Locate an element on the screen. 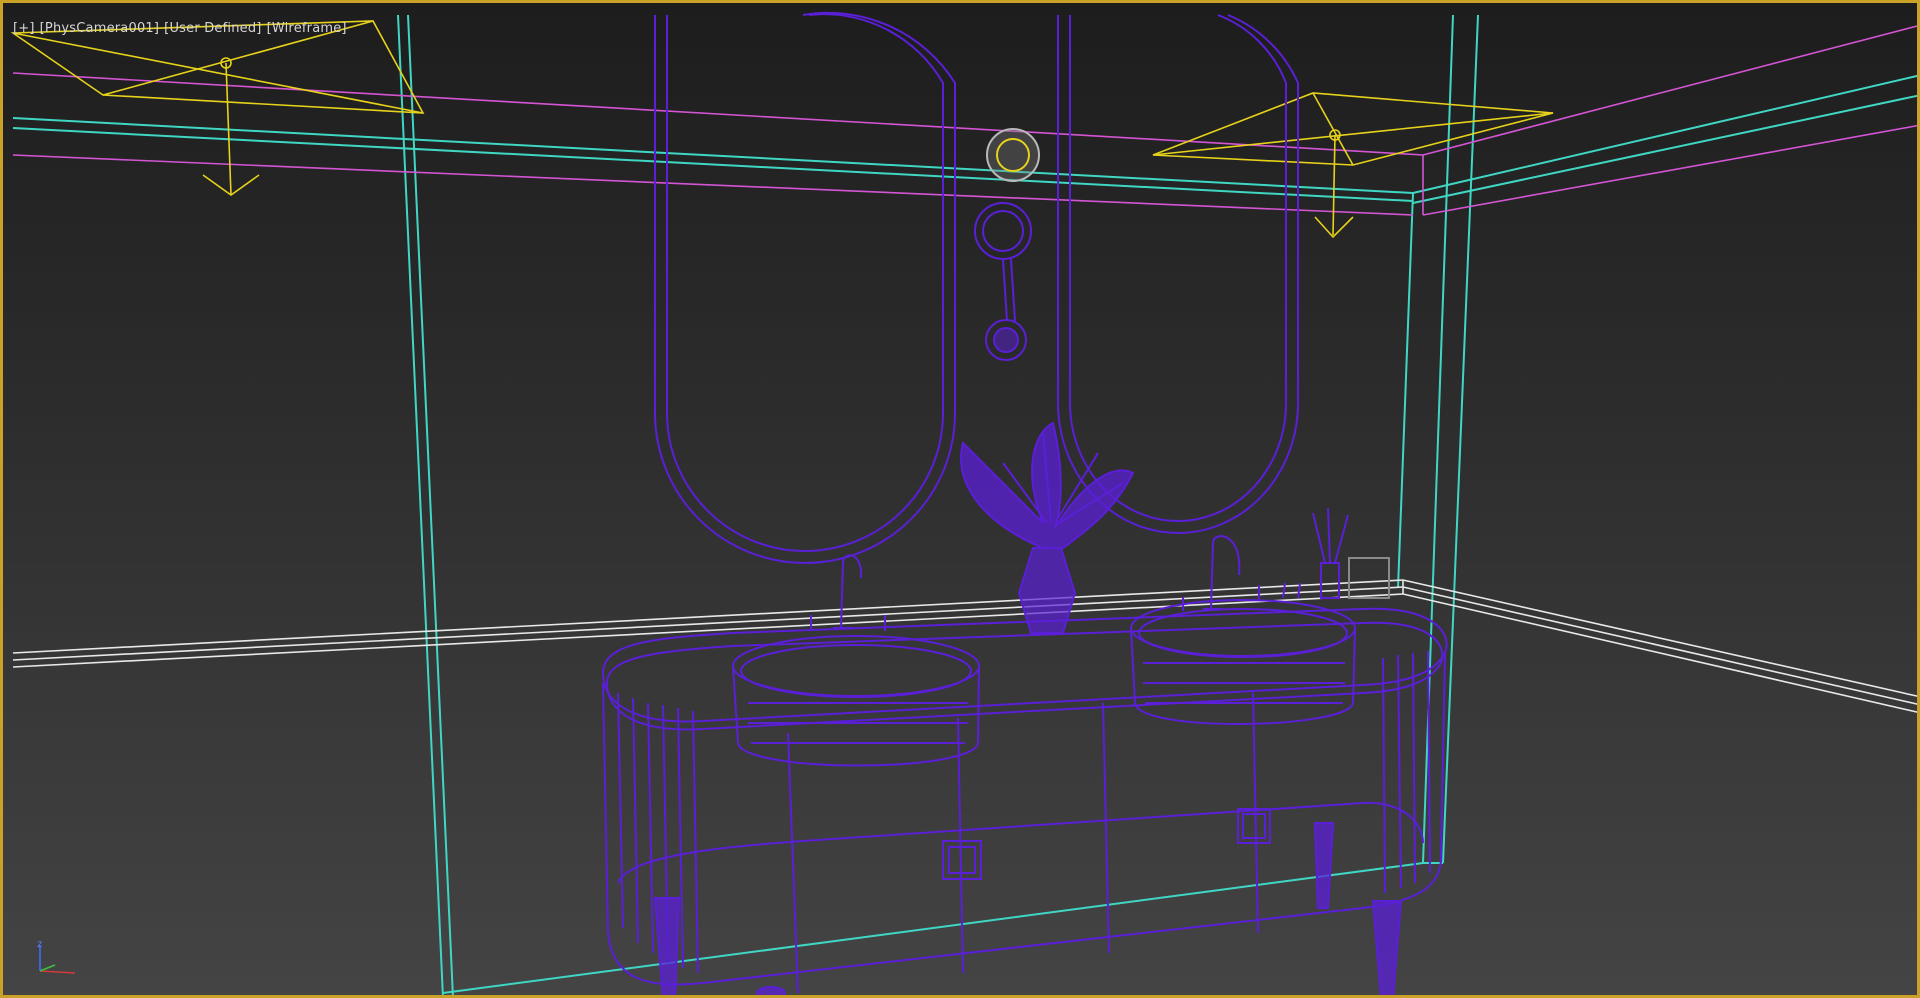 This screenshot has height=998, width=1920. right-mirror is located at coordinates (1178, 274).